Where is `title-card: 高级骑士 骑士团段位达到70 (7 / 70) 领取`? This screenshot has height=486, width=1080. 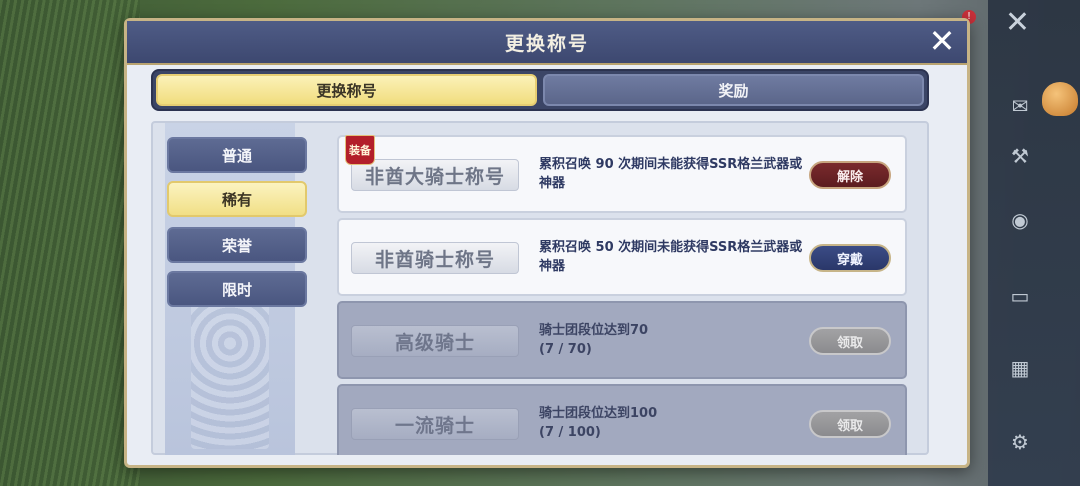
title-card: 高级骑士 骑士团段位达到70 (7 / 70) 领取 is located at coordinates (622, 340).